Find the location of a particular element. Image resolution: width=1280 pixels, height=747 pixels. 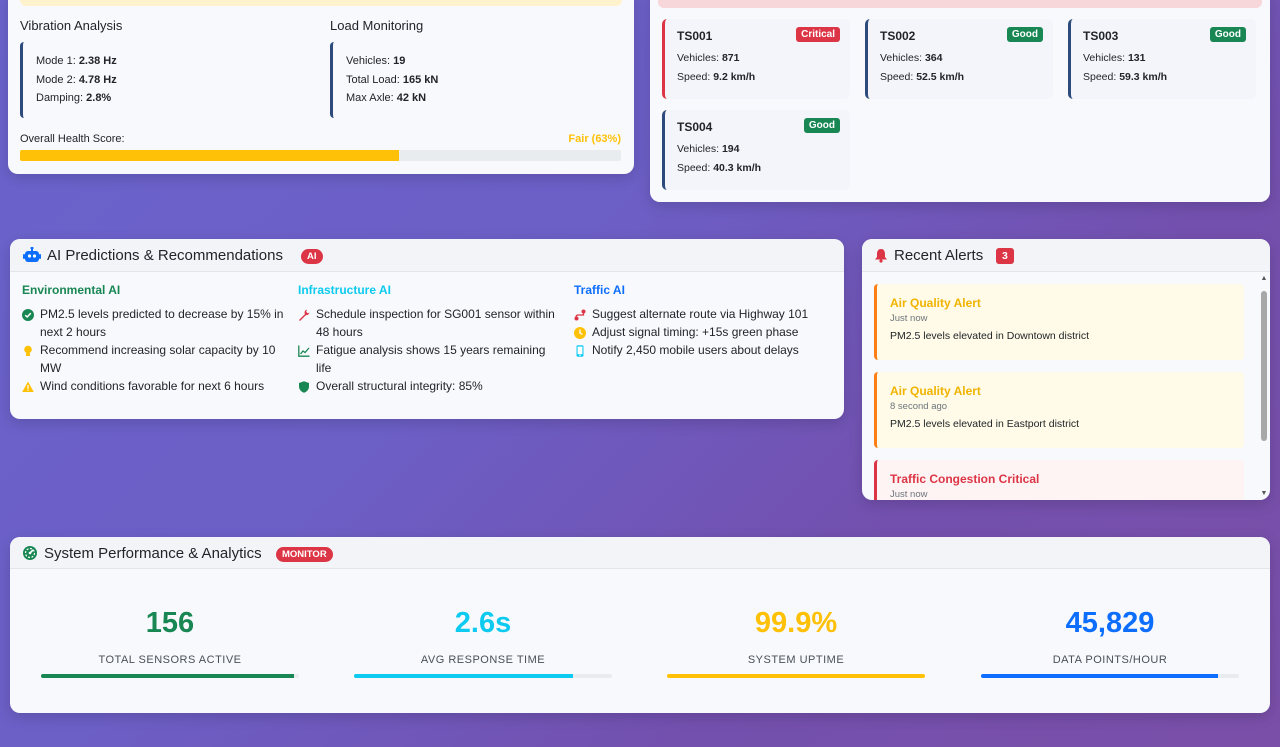

ai-badge: AI is located at coordinates (312, 256).